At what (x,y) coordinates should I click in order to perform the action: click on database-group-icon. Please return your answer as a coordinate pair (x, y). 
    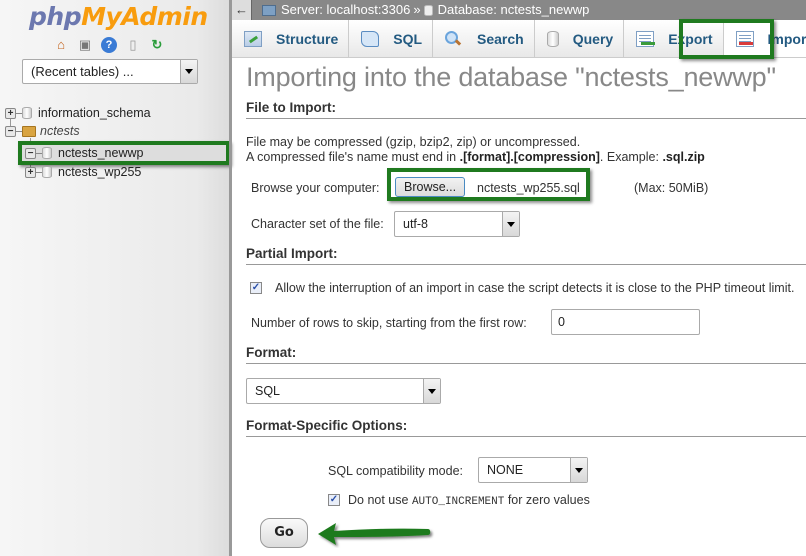
    Looking at the image, I should click on (29, 131).